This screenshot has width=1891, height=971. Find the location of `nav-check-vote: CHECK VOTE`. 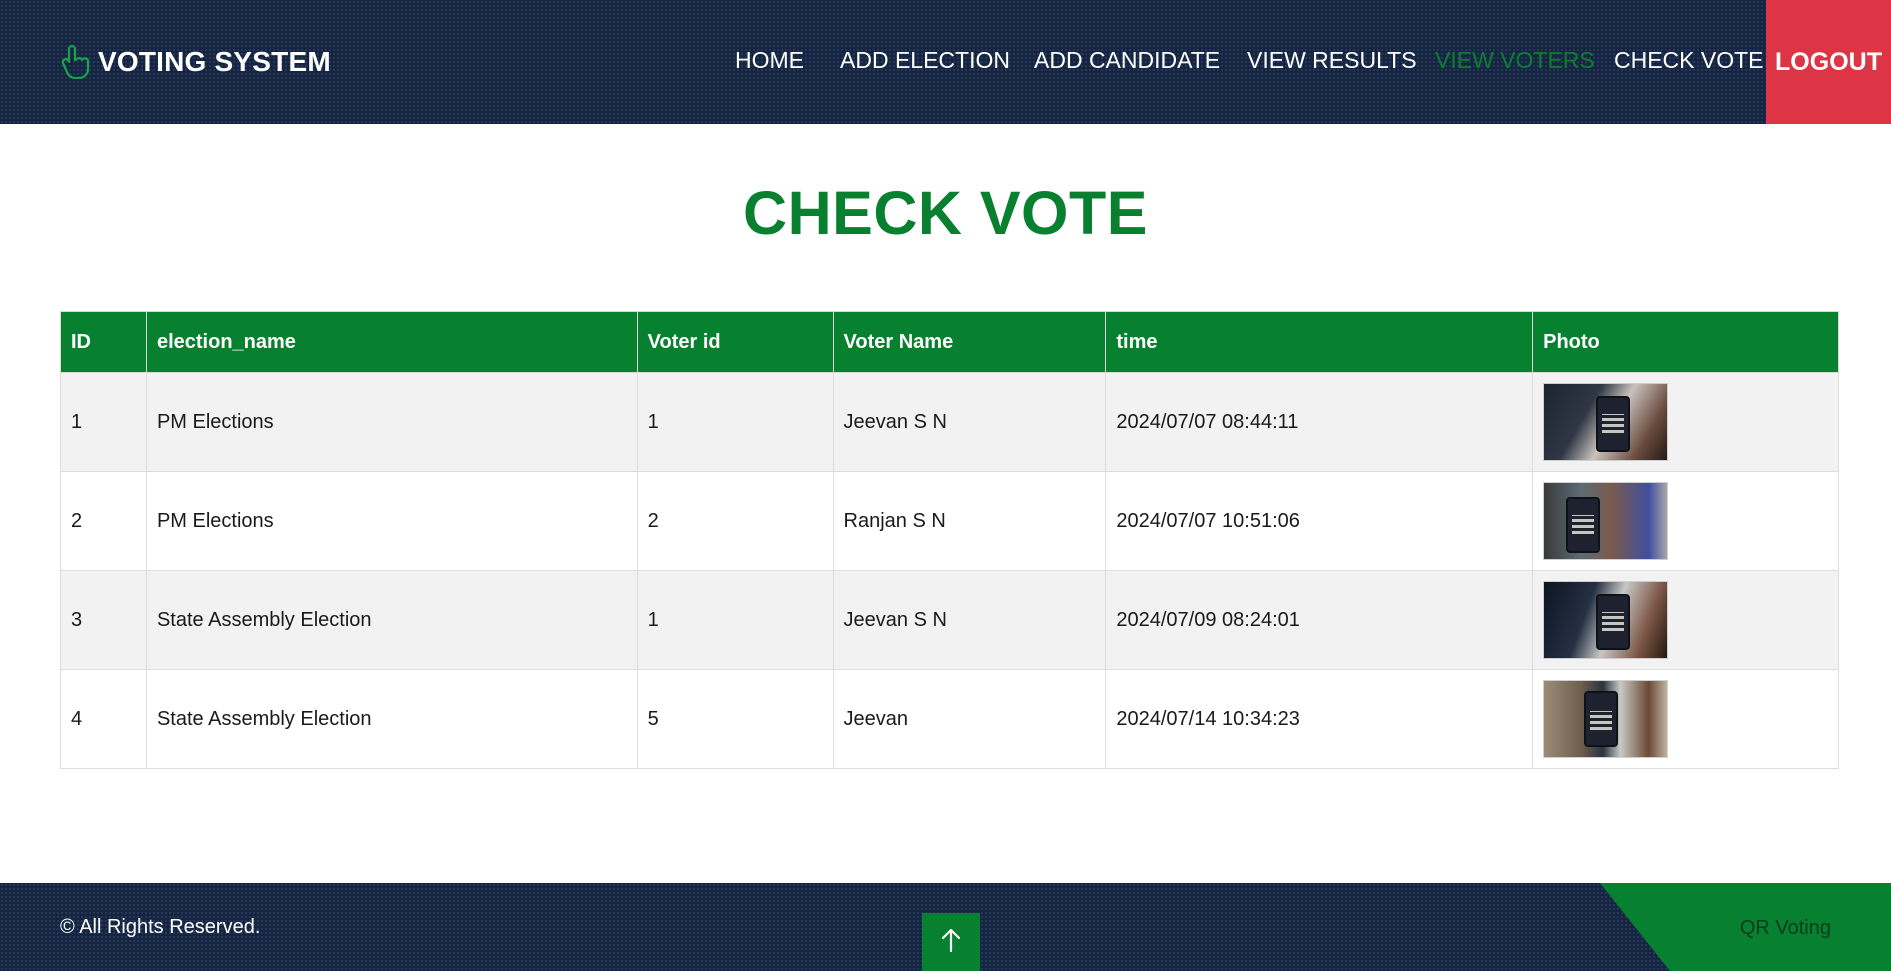

nav-check-vote: CHECK VOTE is located at coordinates (1689, 60).